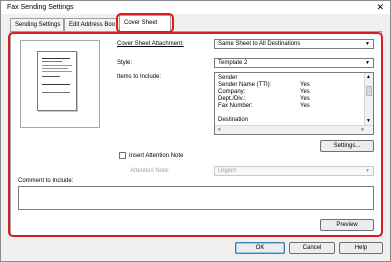 The height and width of the screenshot is (262, 391). What do you see at coordinates (145, 23) in the screenshot?
I see `highlight-outline-tab` at bounding box center [145, 23].